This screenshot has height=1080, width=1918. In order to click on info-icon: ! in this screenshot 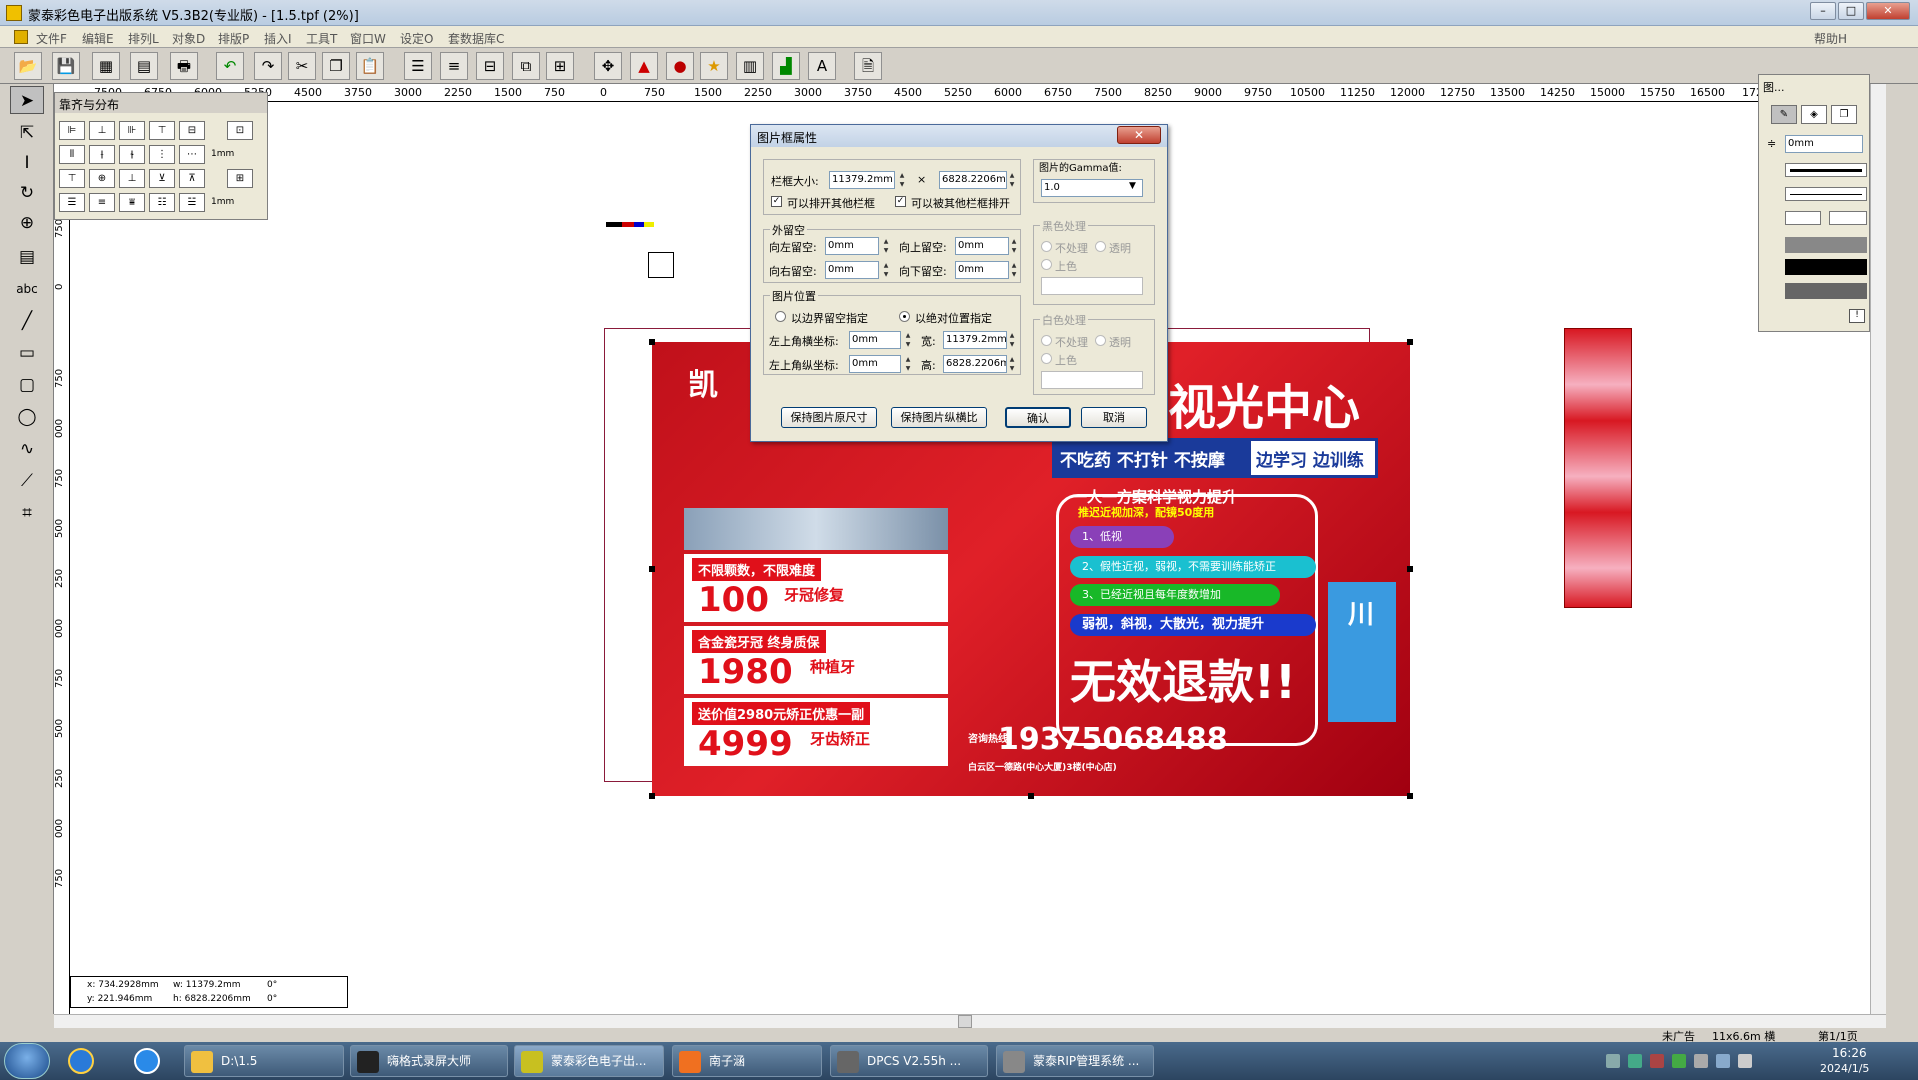, I will do `click(1857, 316)`.